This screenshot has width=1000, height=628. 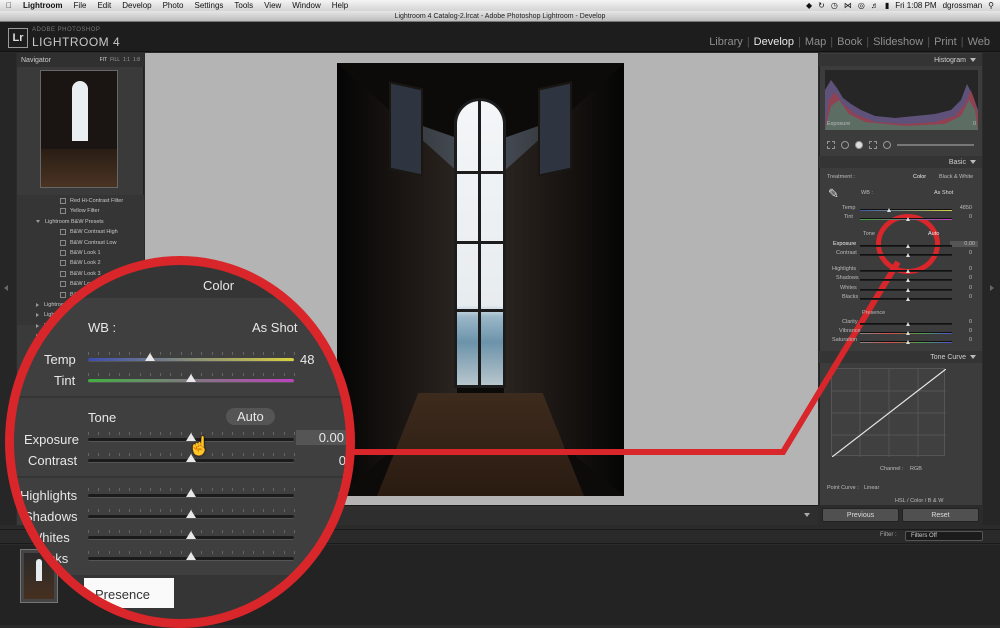 I want to click on module-map: Map, so click(x=815, y=42).